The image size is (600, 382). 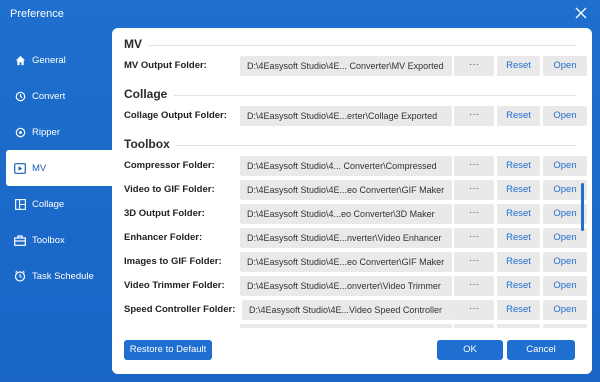 What do you see at coordinates (49, 60) in the screenshot?
I see `sidebar-item-label: General` at bounding box center [49, 60].